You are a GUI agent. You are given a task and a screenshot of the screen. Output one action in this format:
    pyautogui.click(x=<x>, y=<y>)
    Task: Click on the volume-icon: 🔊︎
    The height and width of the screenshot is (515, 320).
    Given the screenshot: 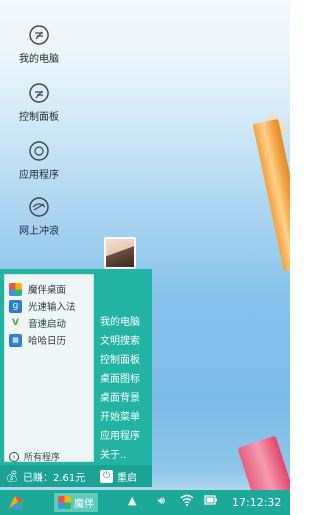 What is the action you would take?
    pyautogui.click(x=161, y=501)
    